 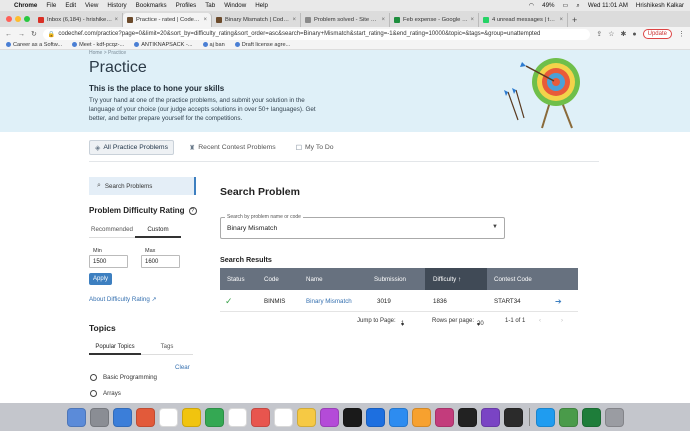 I want to click on sidebar-search-problems: ⌕ Search Problems, so click(x=142, y=186).